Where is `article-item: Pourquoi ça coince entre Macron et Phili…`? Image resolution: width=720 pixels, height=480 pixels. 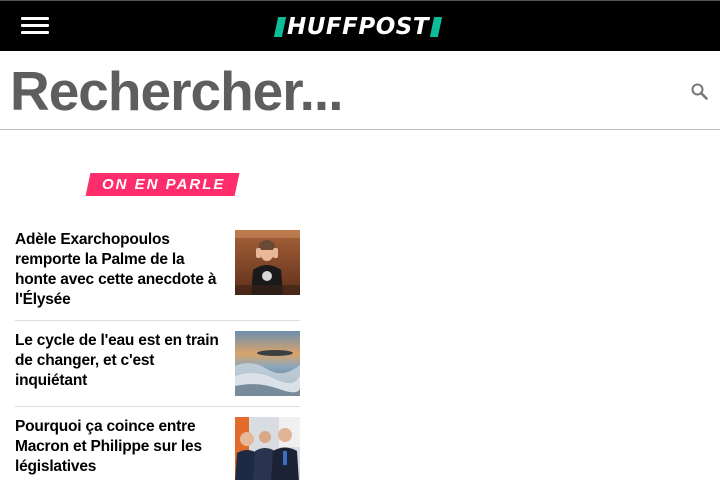 article-item: Pourquoi ça coince entre Macron et Phili… is located at coordinates (157, 448).